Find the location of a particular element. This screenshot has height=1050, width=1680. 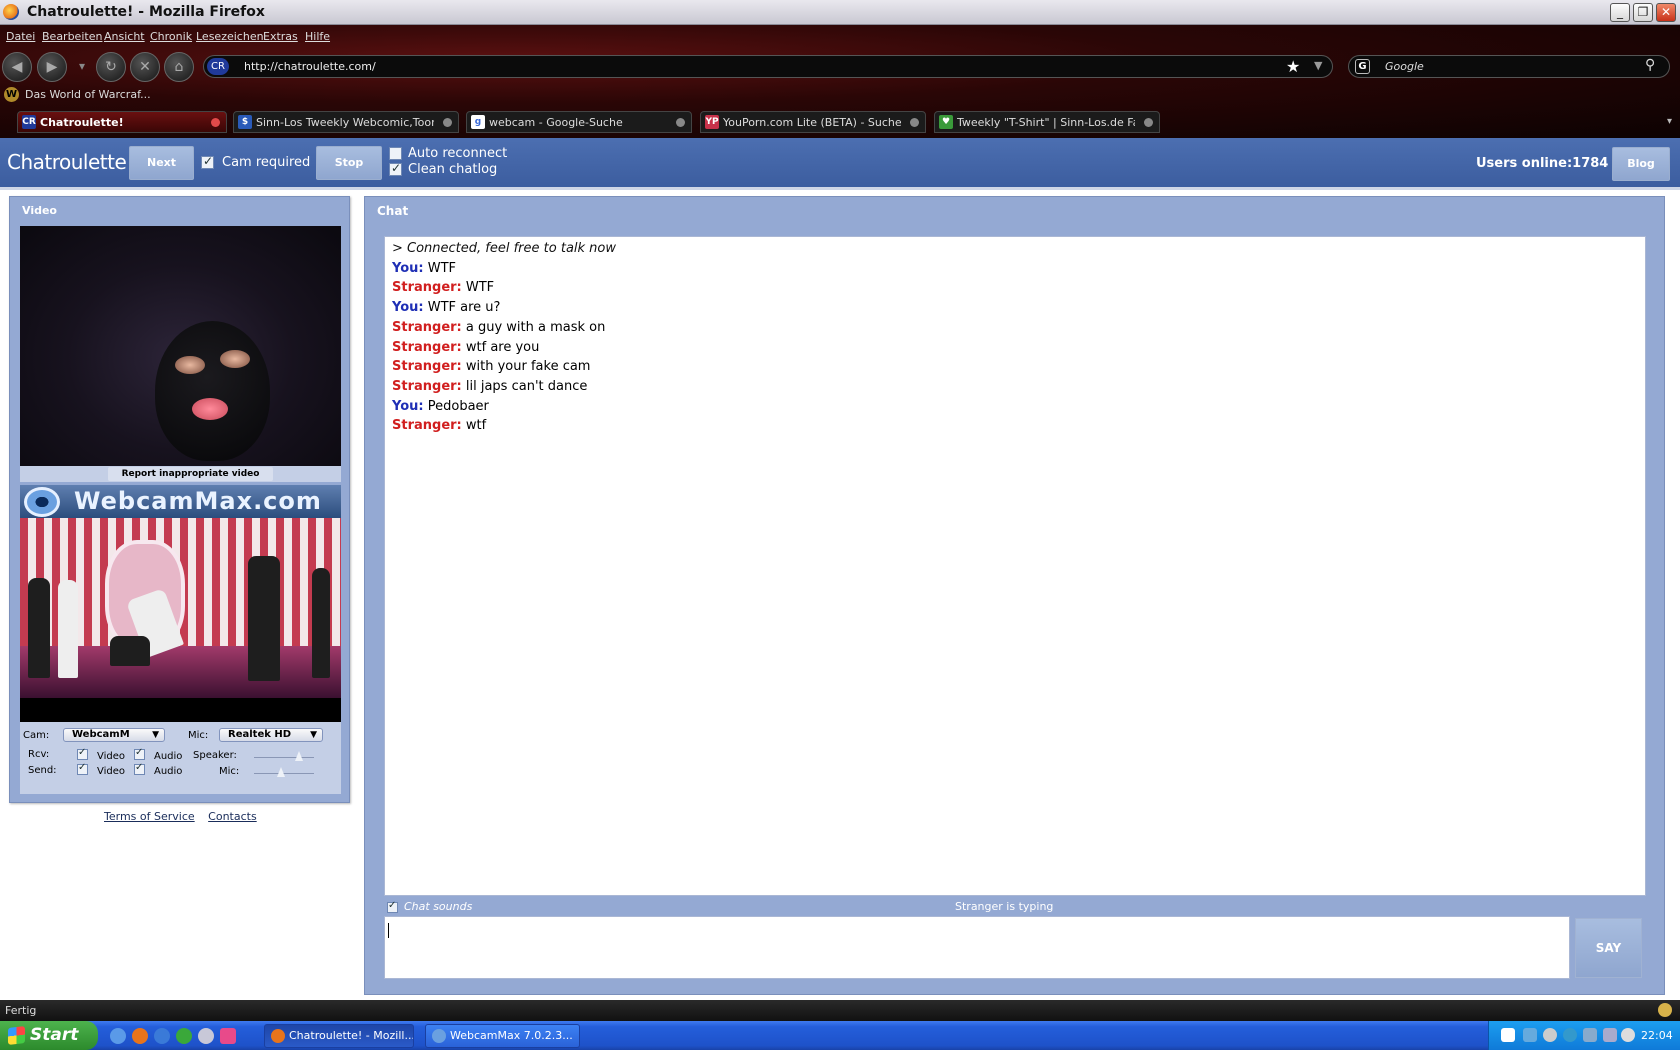

search-placeholder: Google is located at coordinates (1404, 66).